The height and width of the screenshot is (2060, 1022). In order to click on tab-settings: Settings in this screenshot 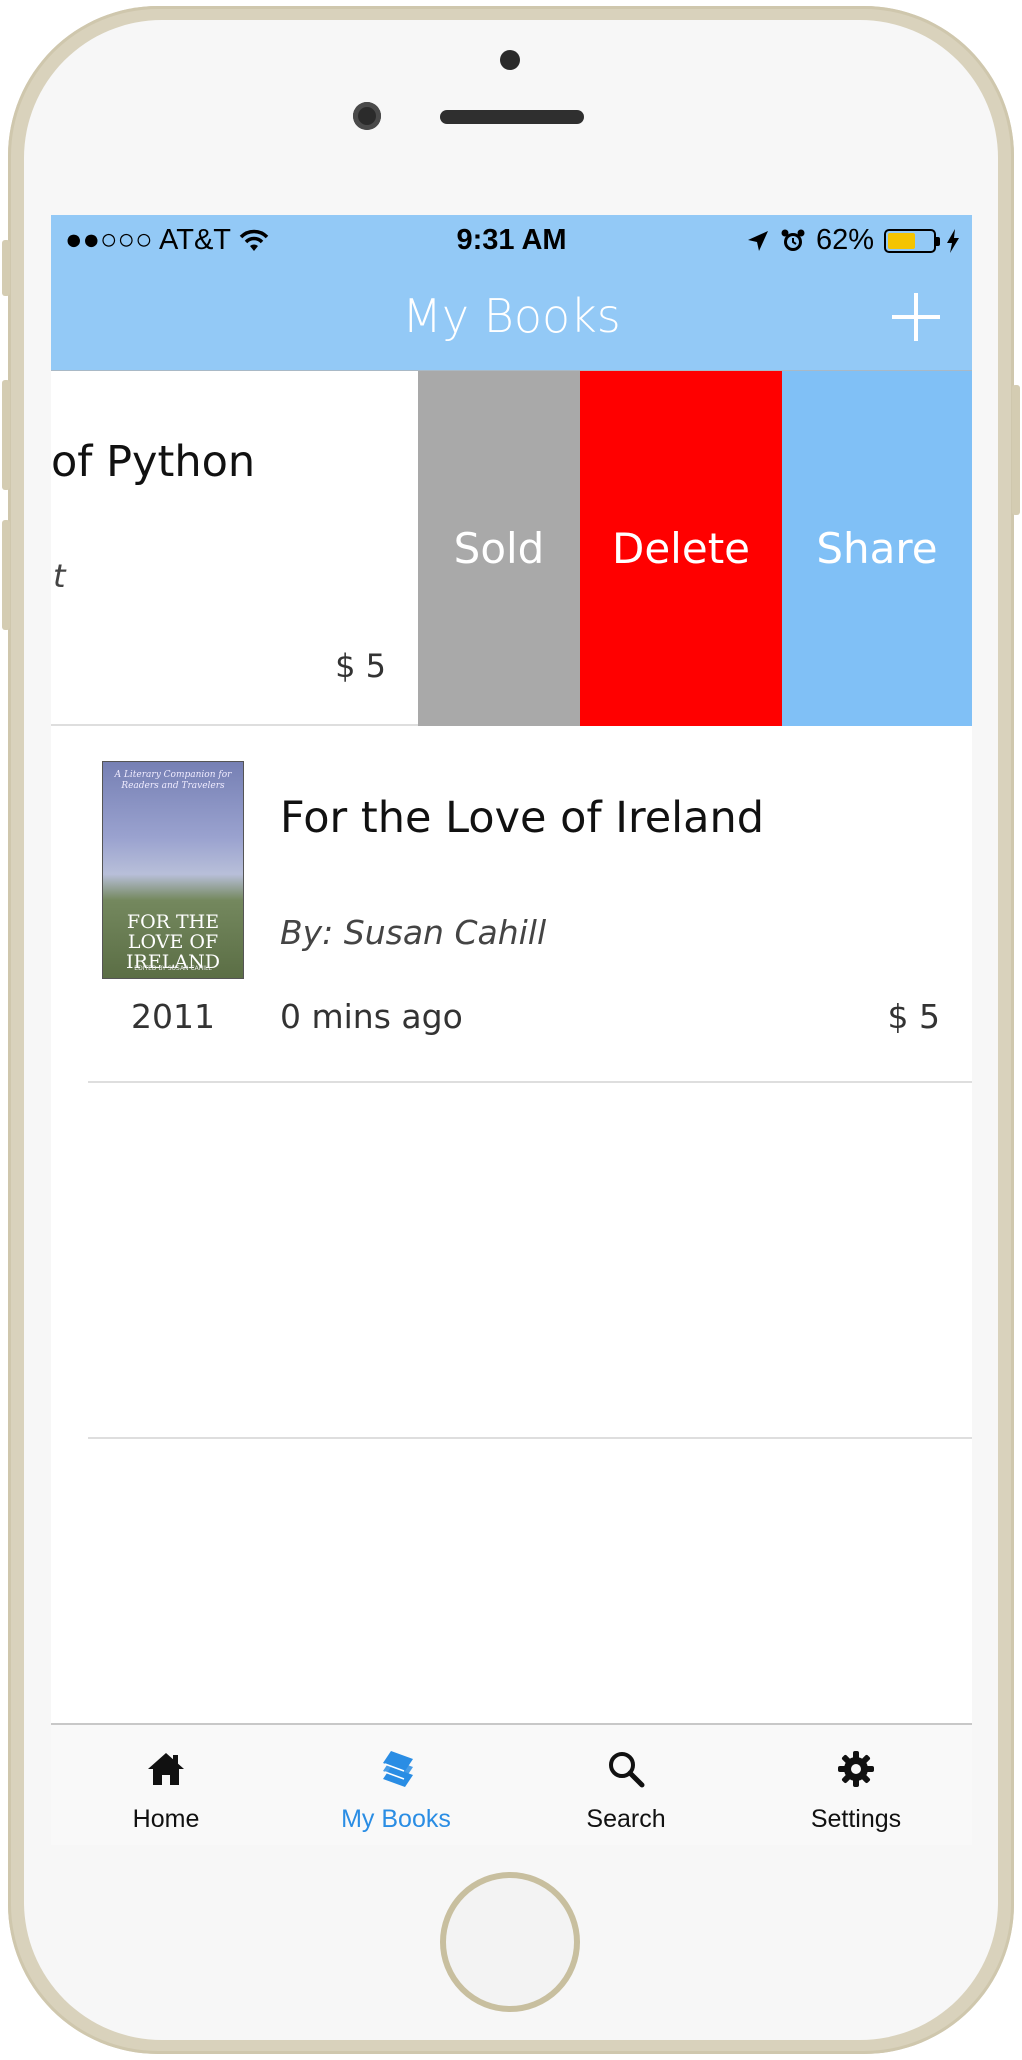, I will do `click(856, 1785)`.